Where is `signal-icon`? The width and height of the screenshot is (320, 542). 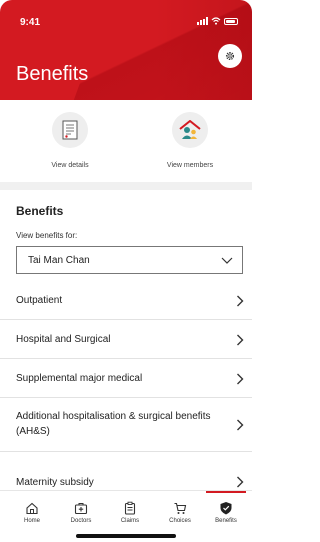
signal-icon is located at coordinates (202, 21).